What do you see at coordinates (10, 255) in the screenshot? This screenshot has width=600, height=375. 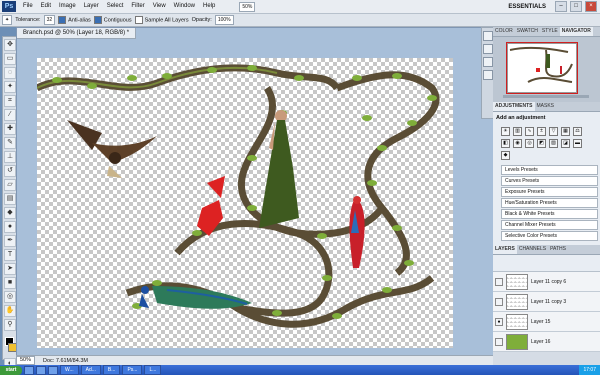 I see `type-tool-icon: T` at bounding box center [10, 255].